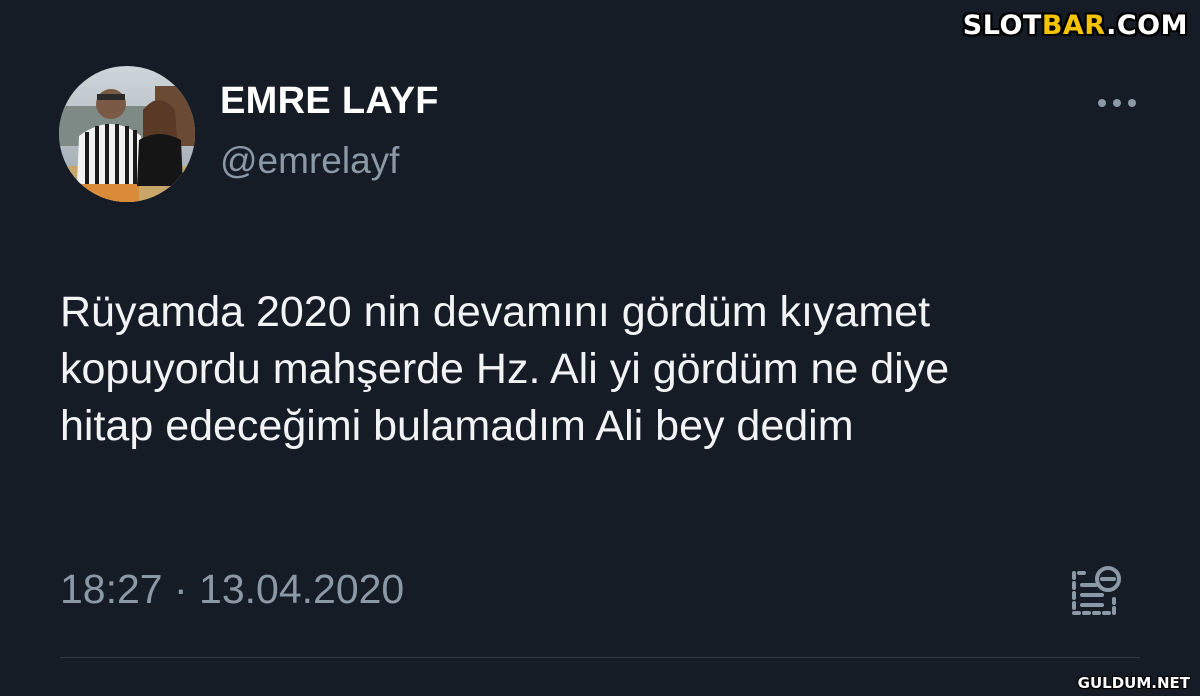 The image size is (1200, 696). I want to click on avatar, so click(127, 134).